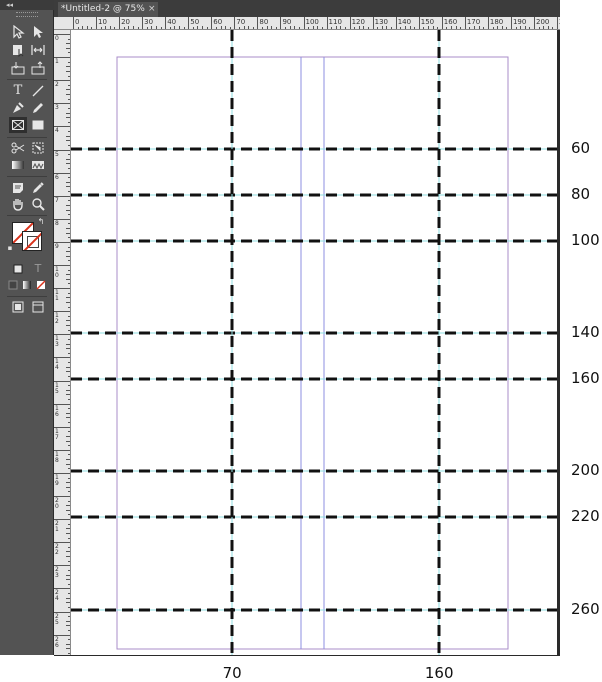 The image size is (602, 682). Describe the element at coordinates (38, 269) in the screenshot. I see `formatting-text-icon: T` at that location.